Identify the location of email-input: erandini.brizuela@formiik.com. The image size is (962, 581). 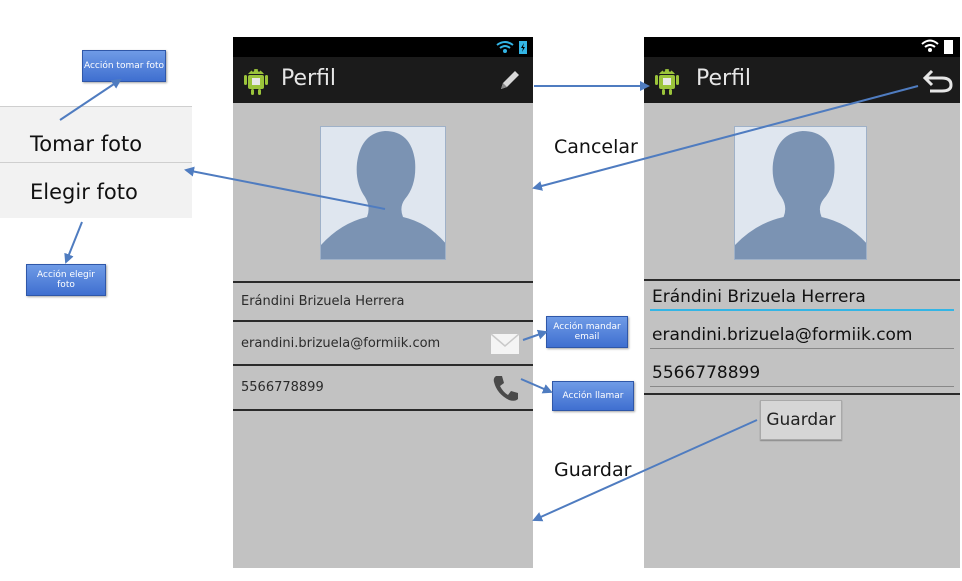
(782, 335).